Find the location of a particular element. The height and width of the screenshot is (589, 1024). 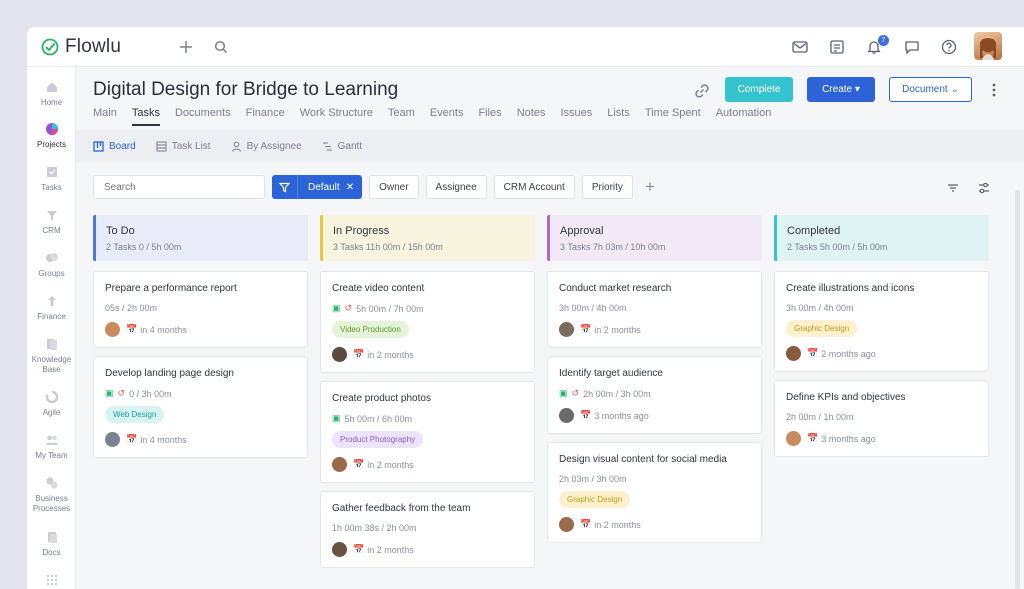

tab-issues: Issues is located at coordinates (576, 116).